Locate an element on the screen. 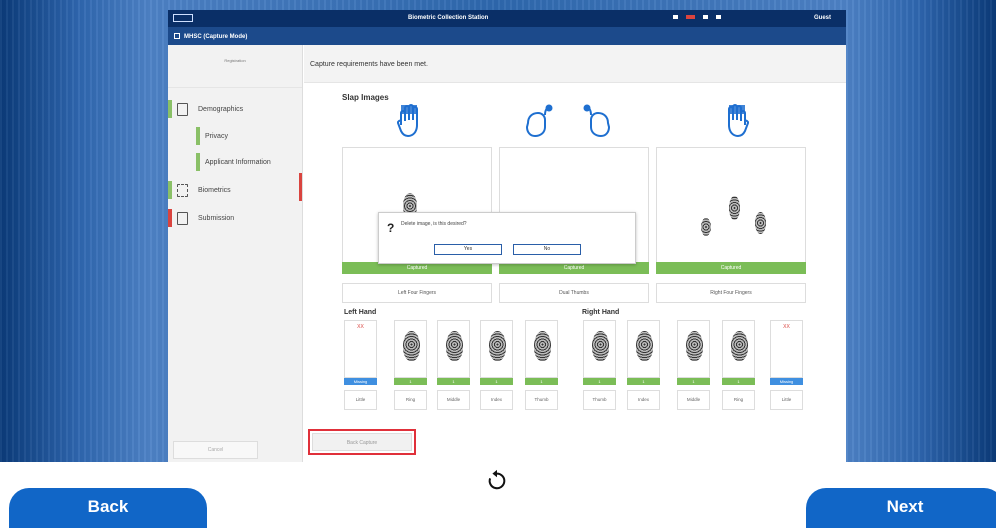  sidebar-item-applicant-information: Applicant Information is located at coordinates (233, 162).